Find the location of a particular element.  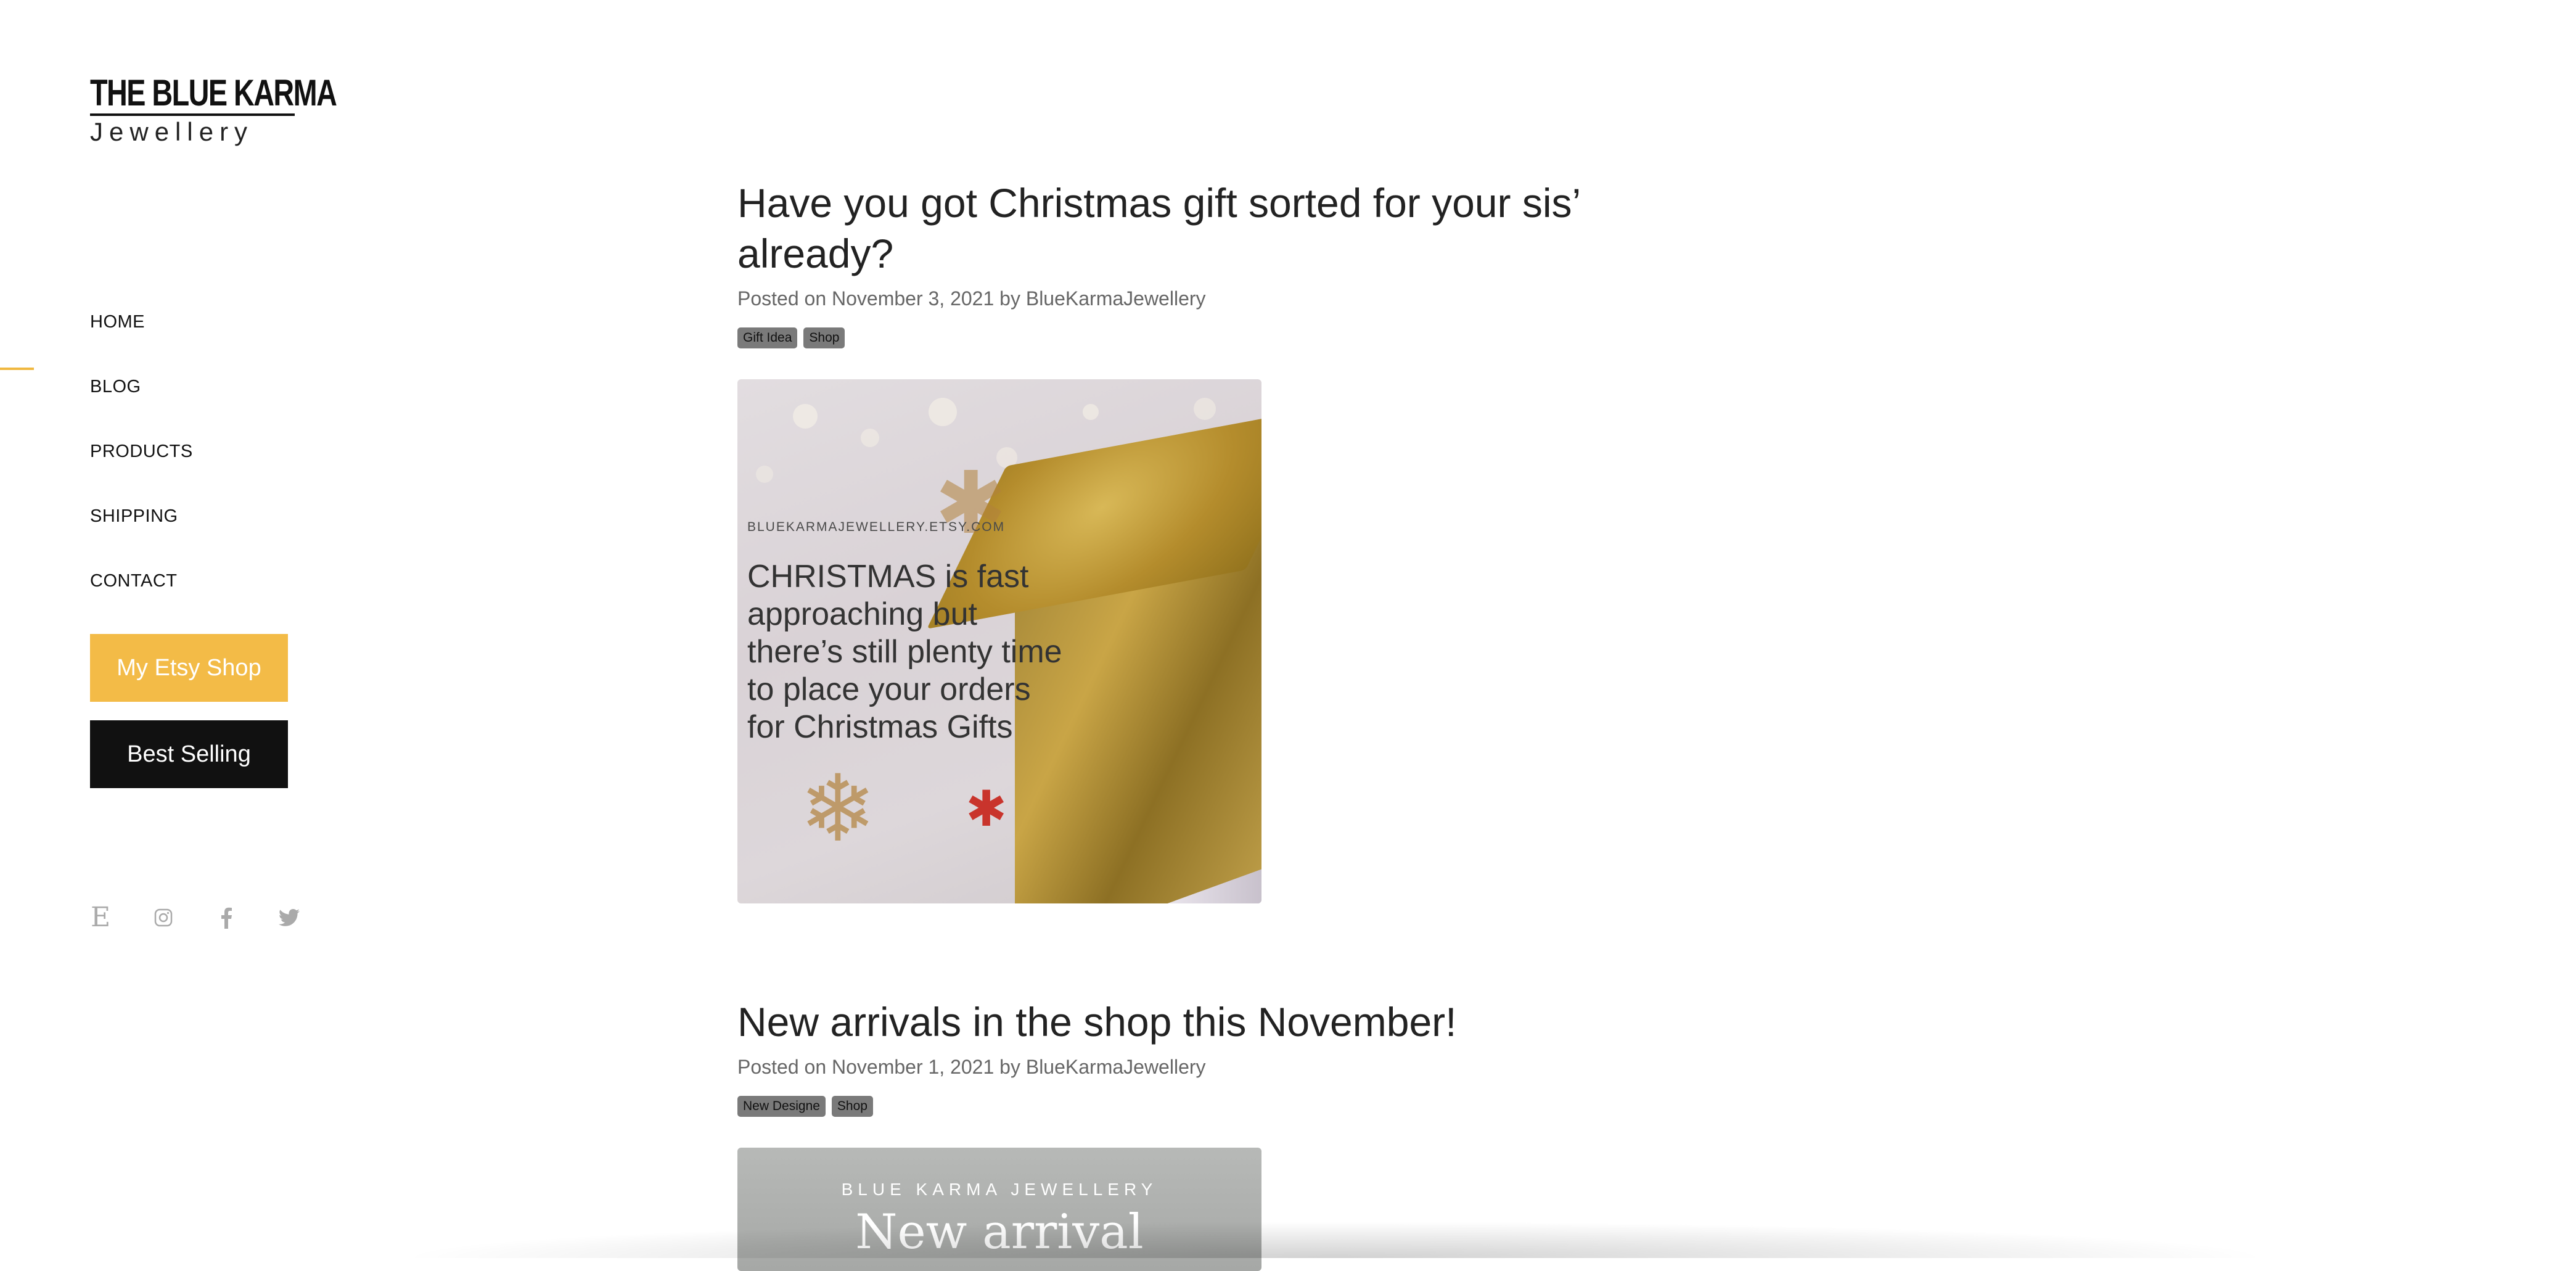

active-nav-indicator is located at coordinates (17, 369).